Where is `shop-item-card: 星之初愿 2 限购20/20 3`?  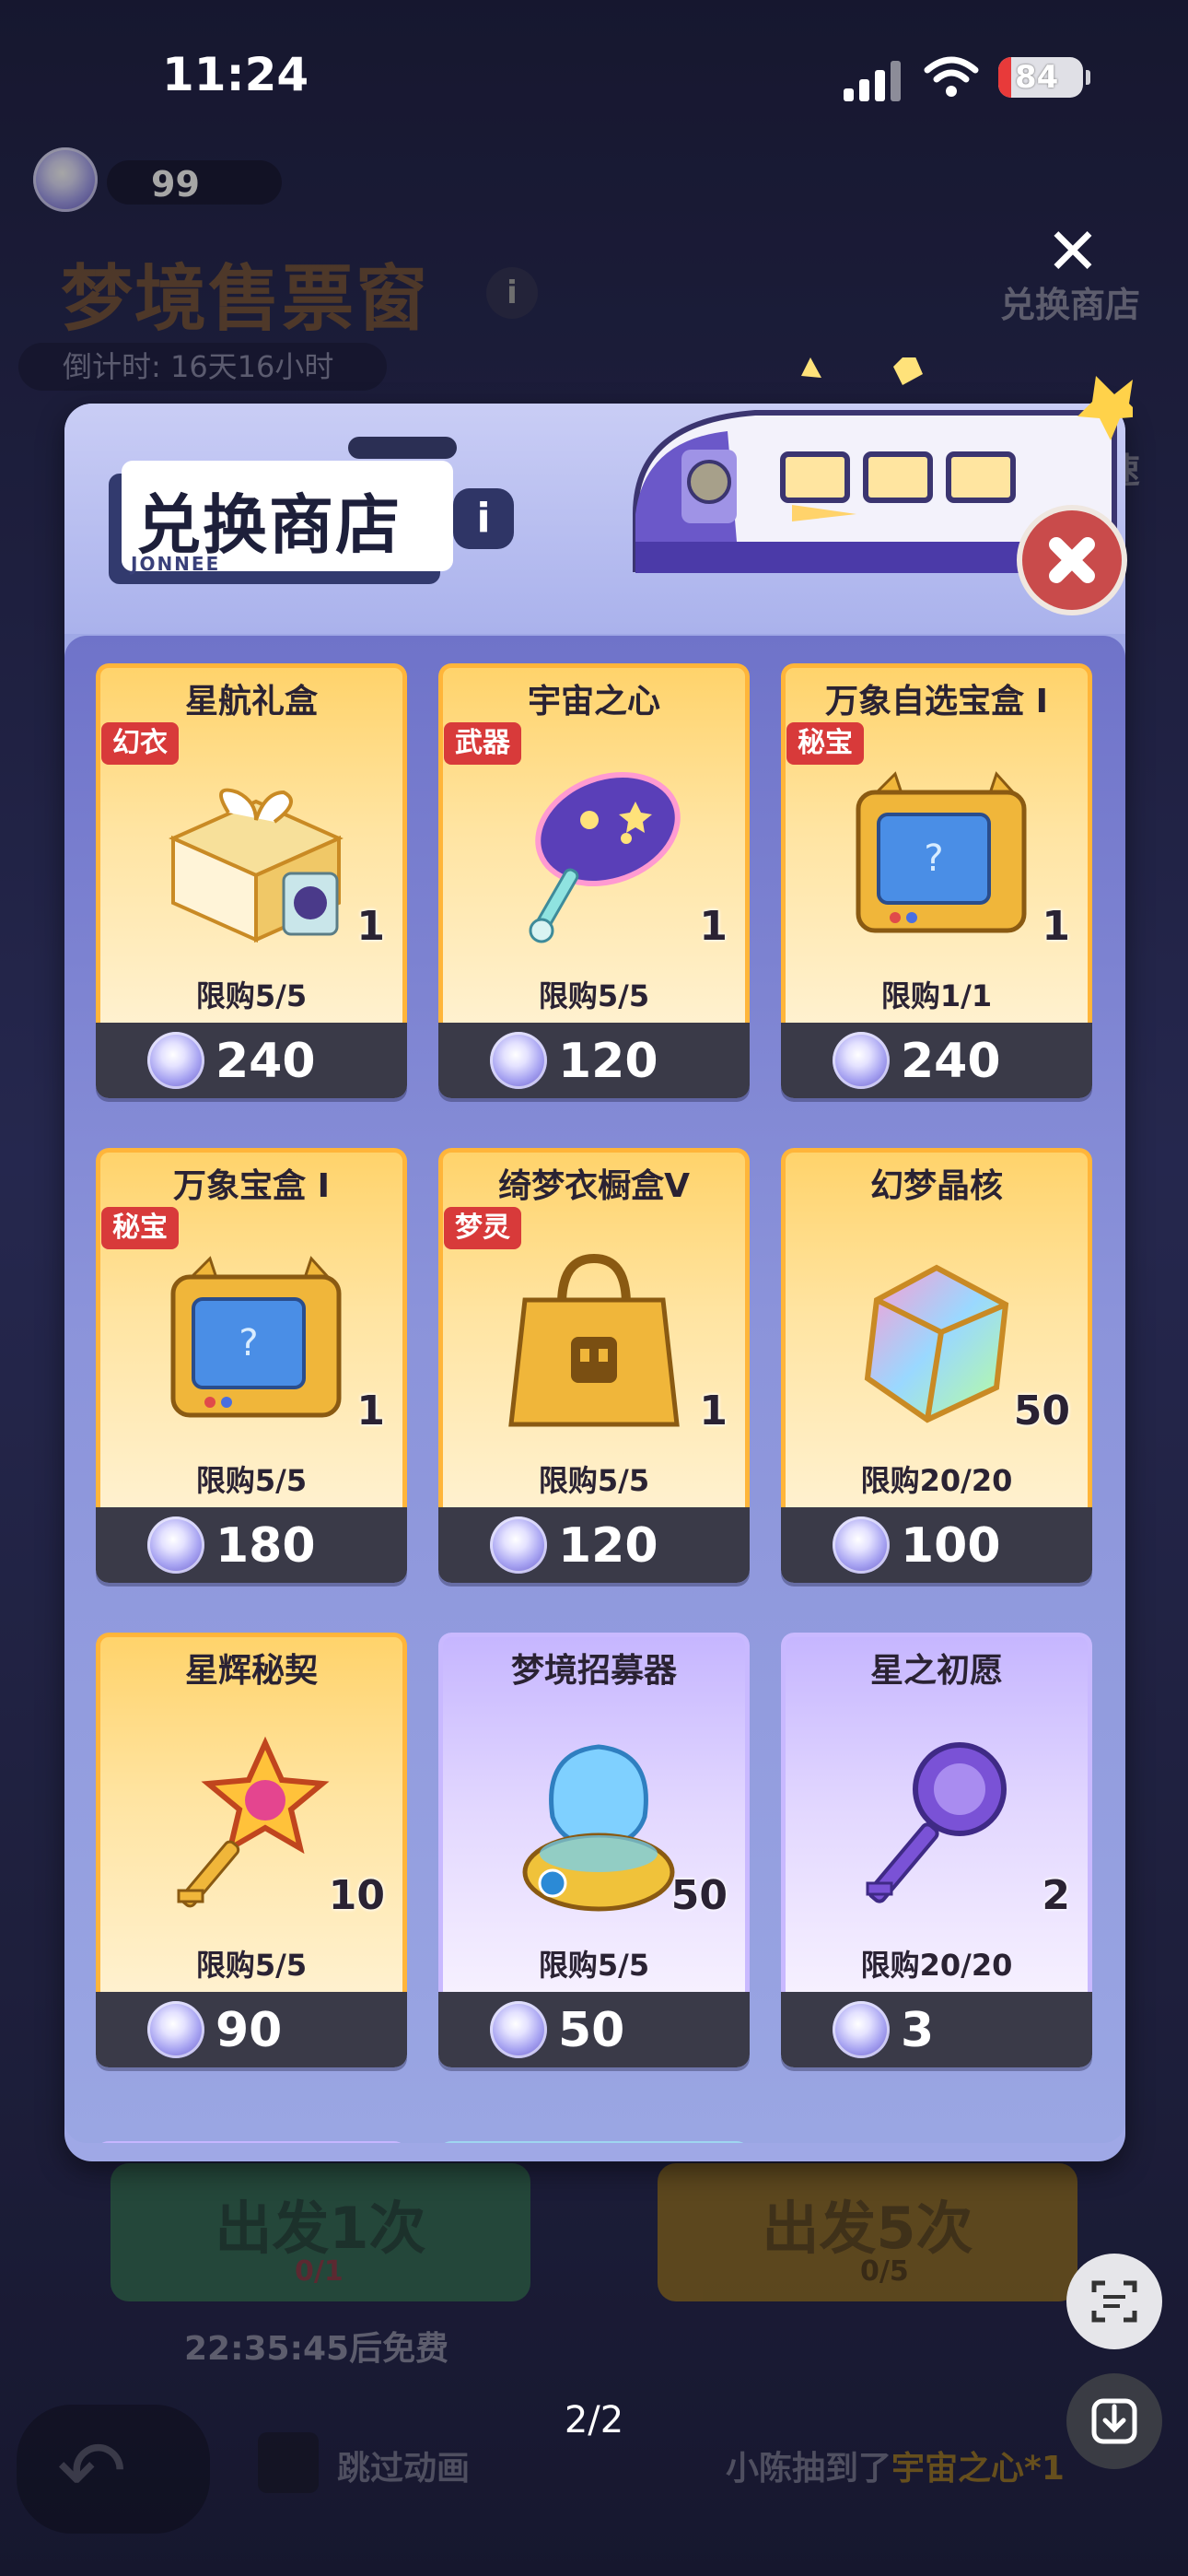 shop-item-card: 星之初愿 2 限购20/20 3 is located at coordinates (937, 1850).